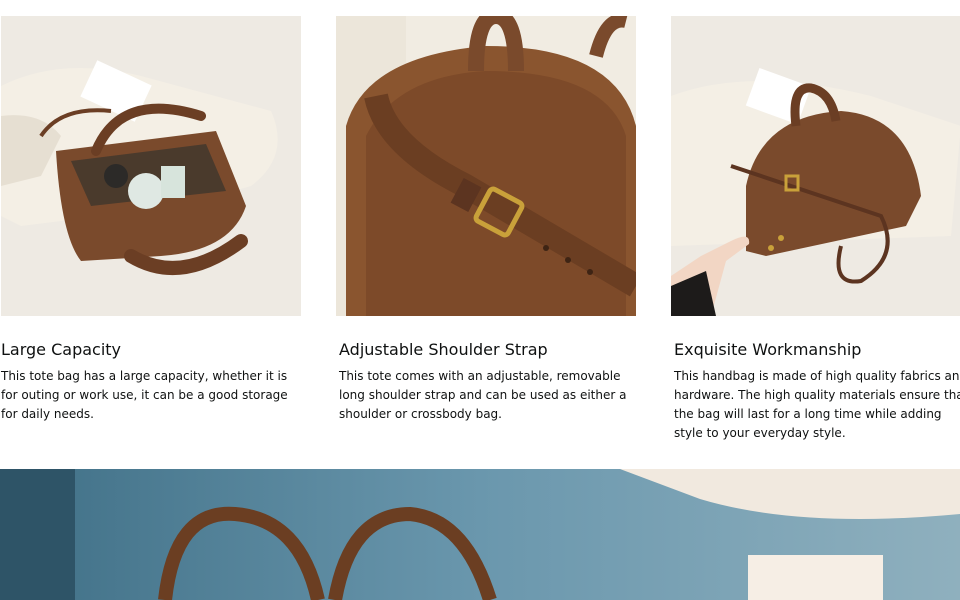 The image size is (960, 600). I want to click on feature-title: Adjustable Shoulder Strap, so click(443, 349).